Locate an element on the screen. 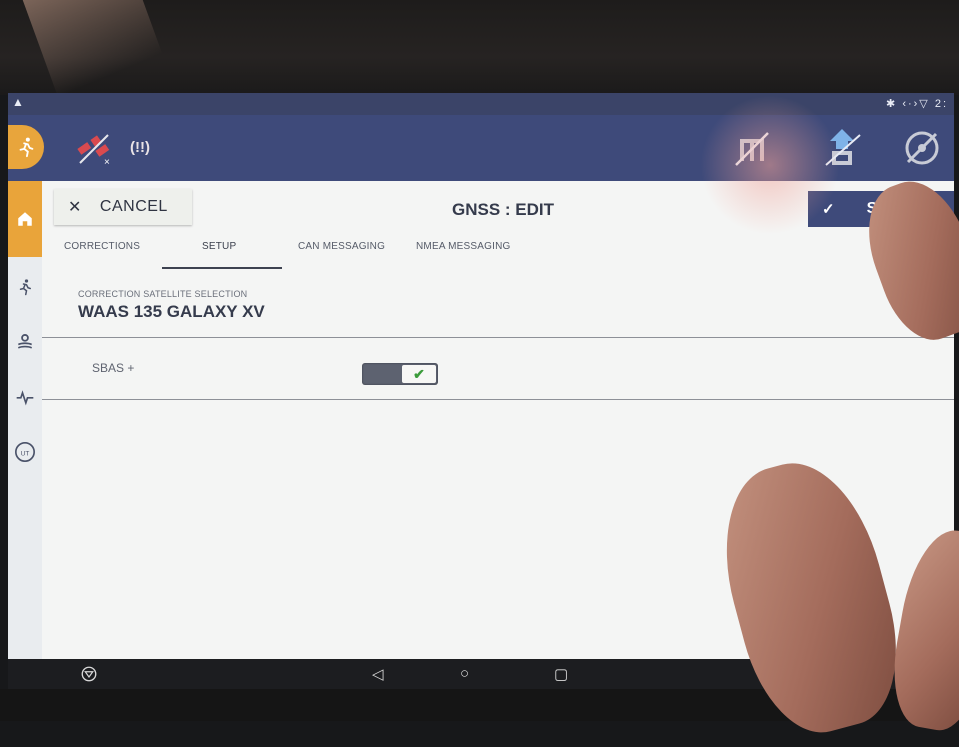  activity-pulse-icon is located at coordinates (25, 397).